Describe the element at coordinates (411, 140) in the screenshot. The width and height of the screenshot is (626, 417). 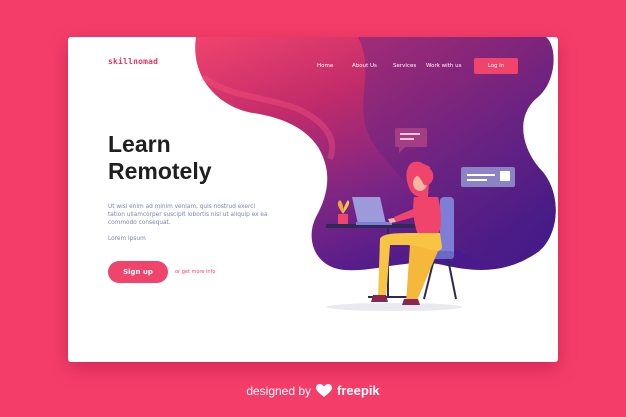
I see `chat-bubble-icon` at that location.